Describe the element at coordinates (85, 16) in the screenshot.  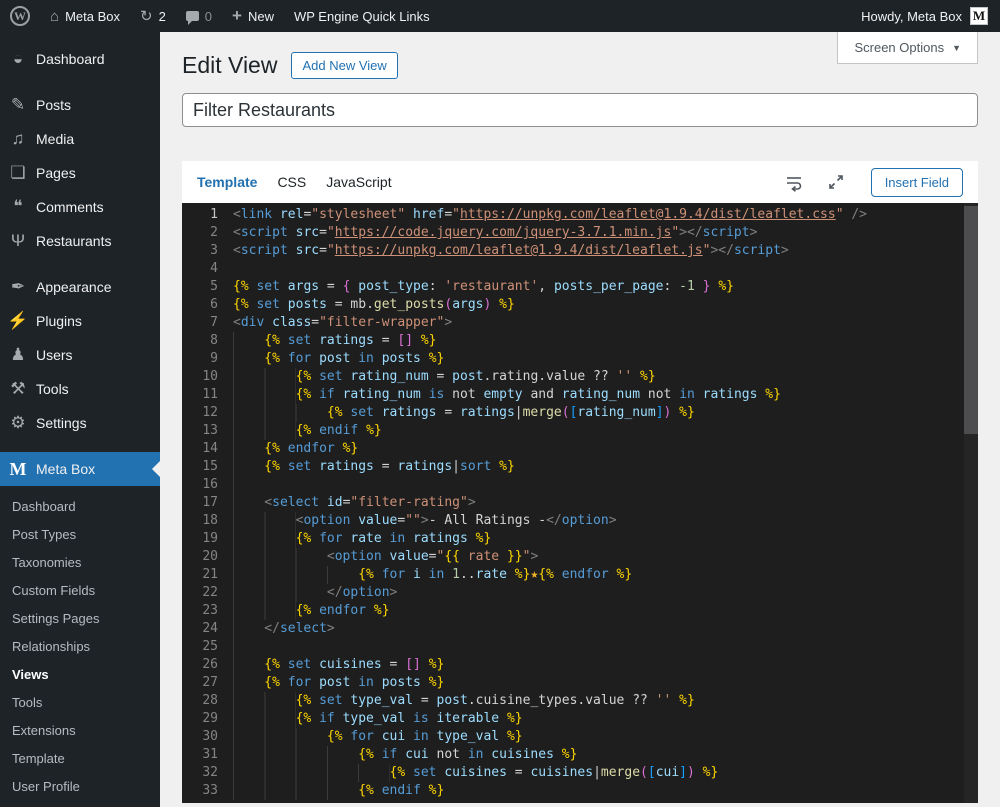
I see `site-name-menu: ⌂ Meta Box` at that location.